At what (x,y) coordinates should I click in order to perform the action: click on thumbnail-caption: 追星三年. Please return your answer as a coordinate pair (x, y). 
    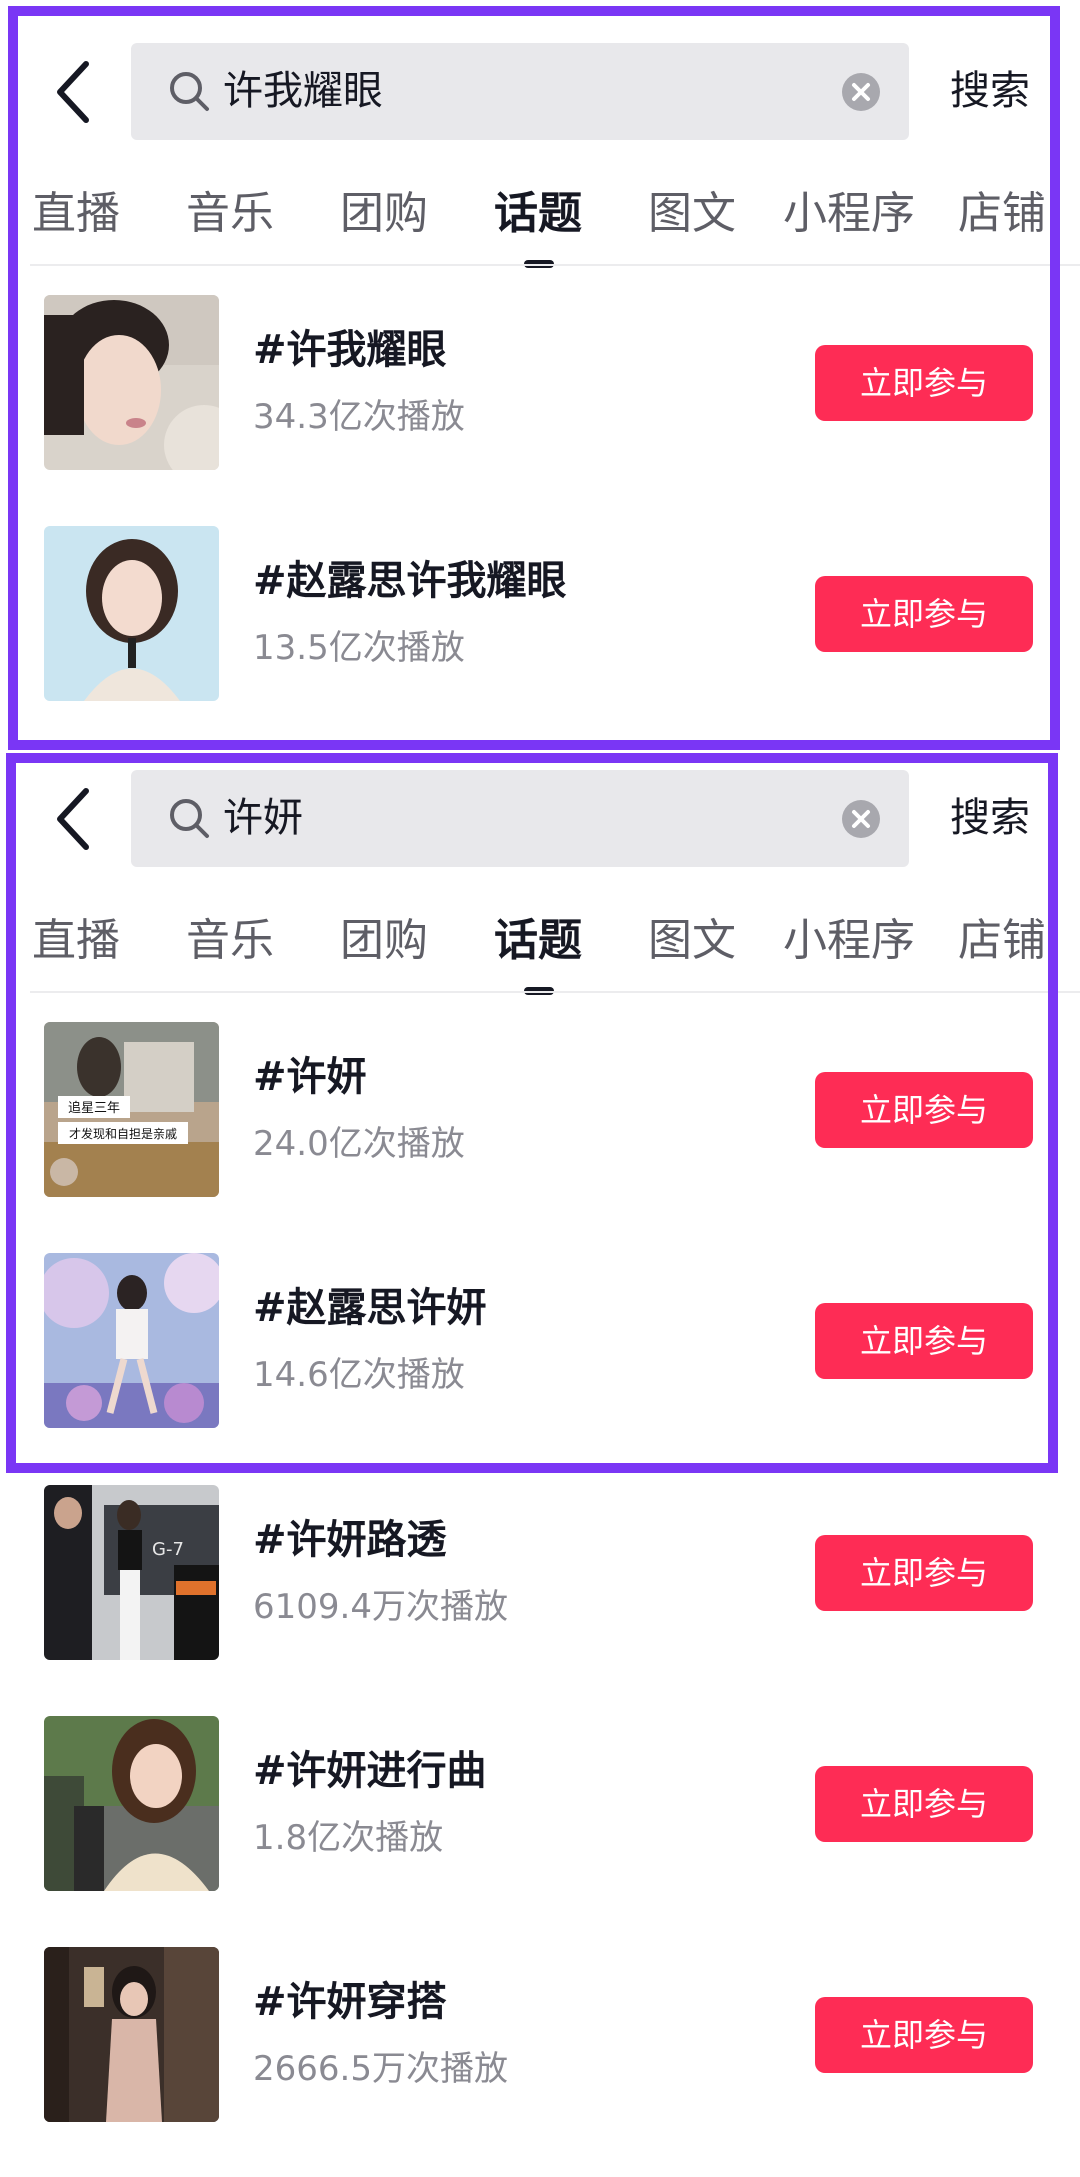
    Looking at the image, I should click on (94, 1108).